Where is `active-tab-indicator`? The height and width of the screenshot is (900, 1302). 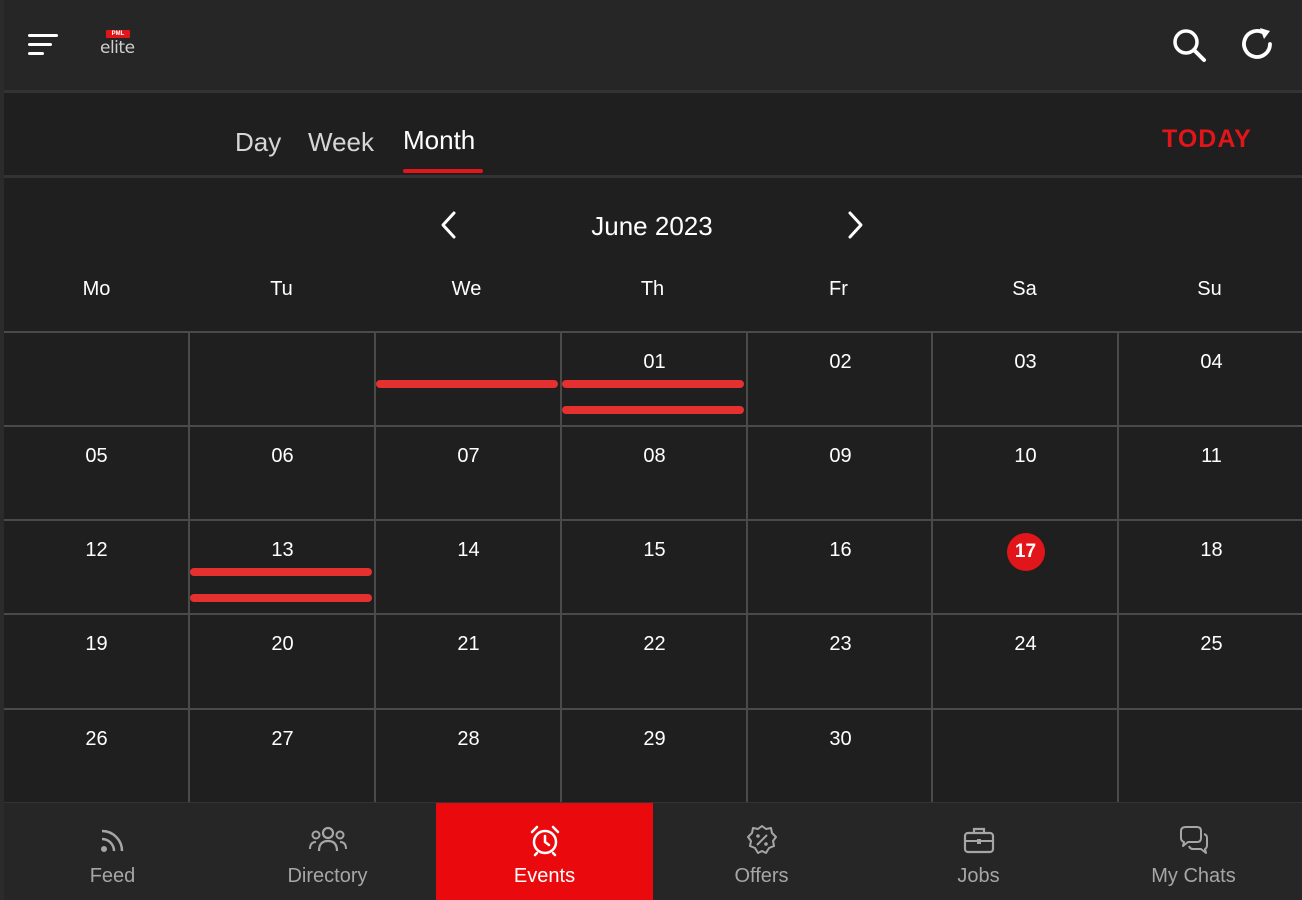
active-tab-indicator is located at coordinates (443, 171).